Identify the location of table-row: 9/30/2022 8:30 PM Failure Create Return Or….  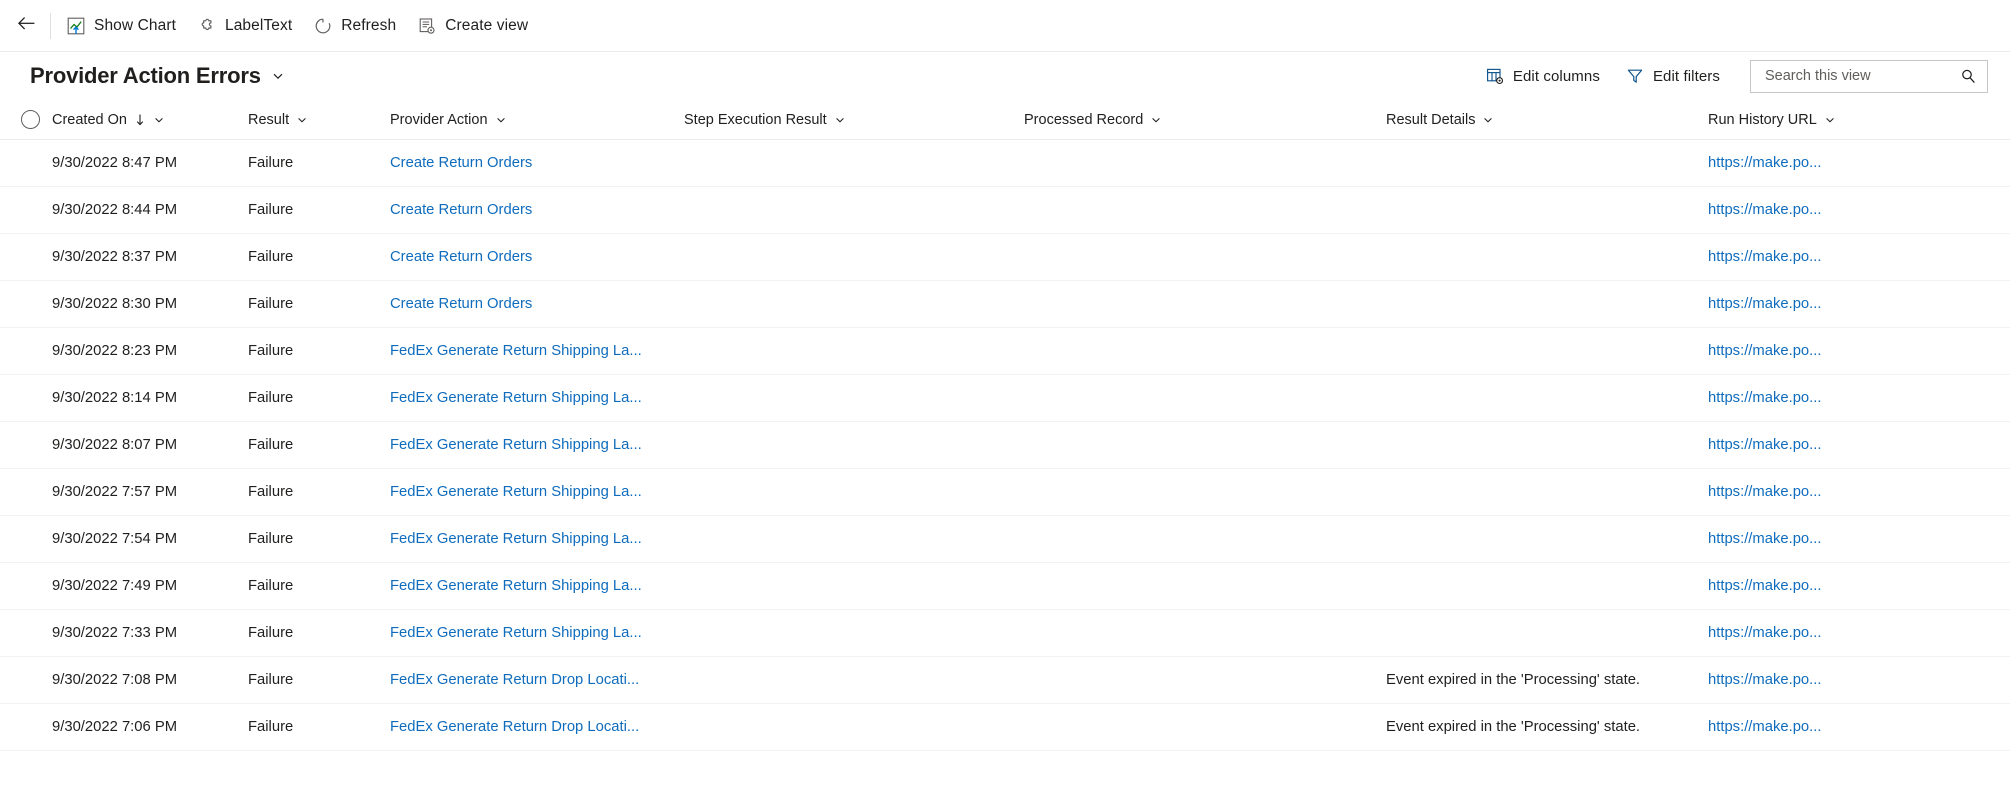
(1005, 304).